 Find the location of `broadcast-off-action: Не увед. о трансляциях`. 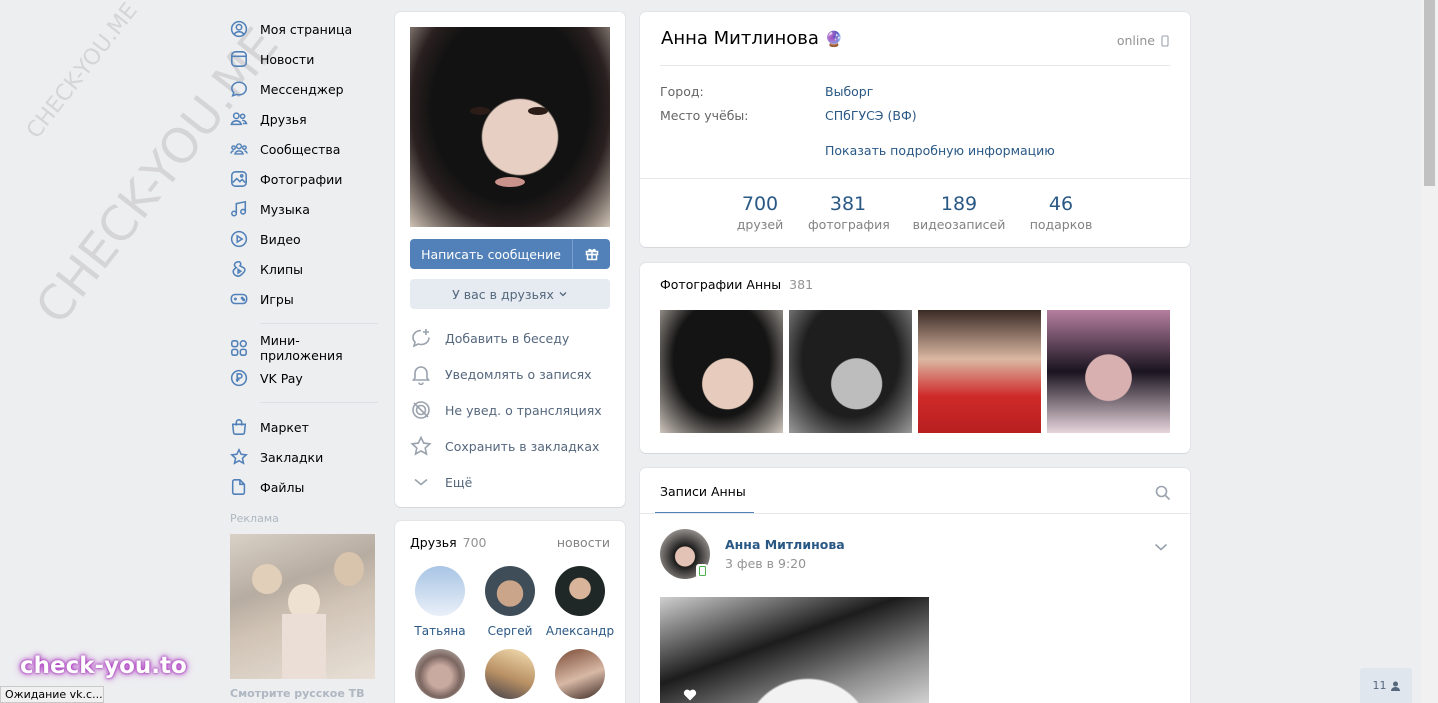

broadcast-off-action: Не увед. о трансляциях is located at coordinates (506, 410).